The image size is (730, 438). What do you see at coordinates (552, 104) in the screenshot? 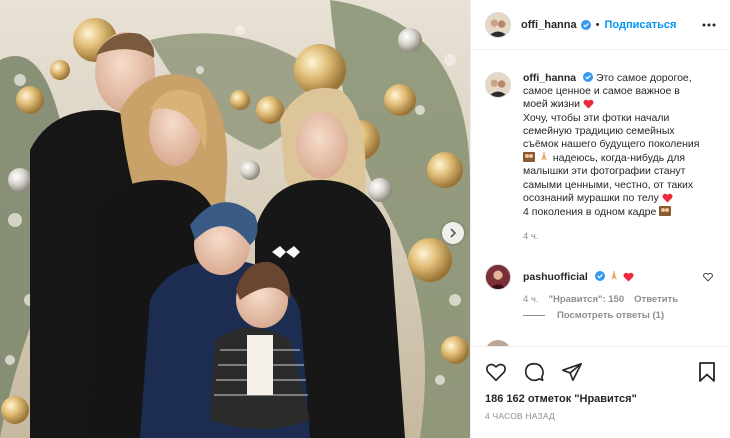
I see `caption-line: моей жизни` at bounding box center [552, 104].